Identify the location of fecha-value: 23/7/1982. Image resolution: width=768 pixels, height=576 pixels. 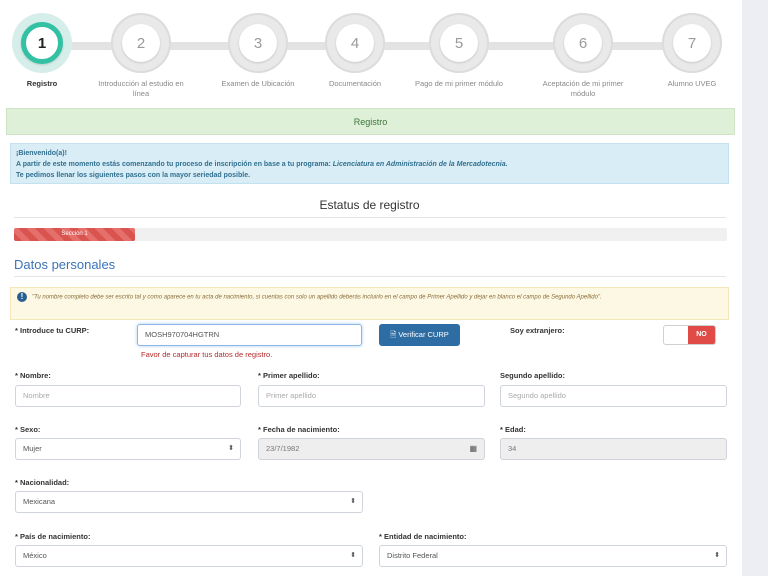
(283, 448).